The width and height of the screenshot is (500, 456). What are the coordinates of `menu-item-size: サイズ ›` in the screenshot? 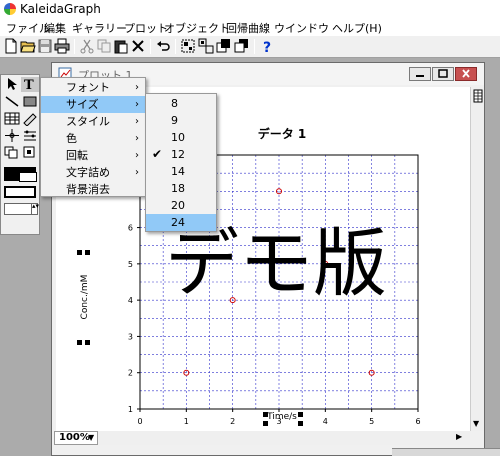 It's located at (93, 104).